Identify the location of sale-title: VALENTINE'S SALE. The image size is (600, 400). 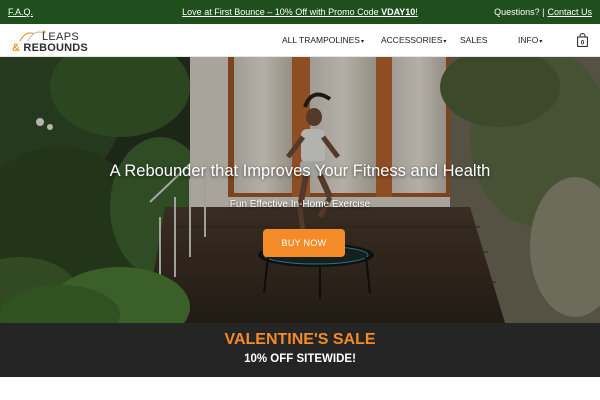
(300, 339).